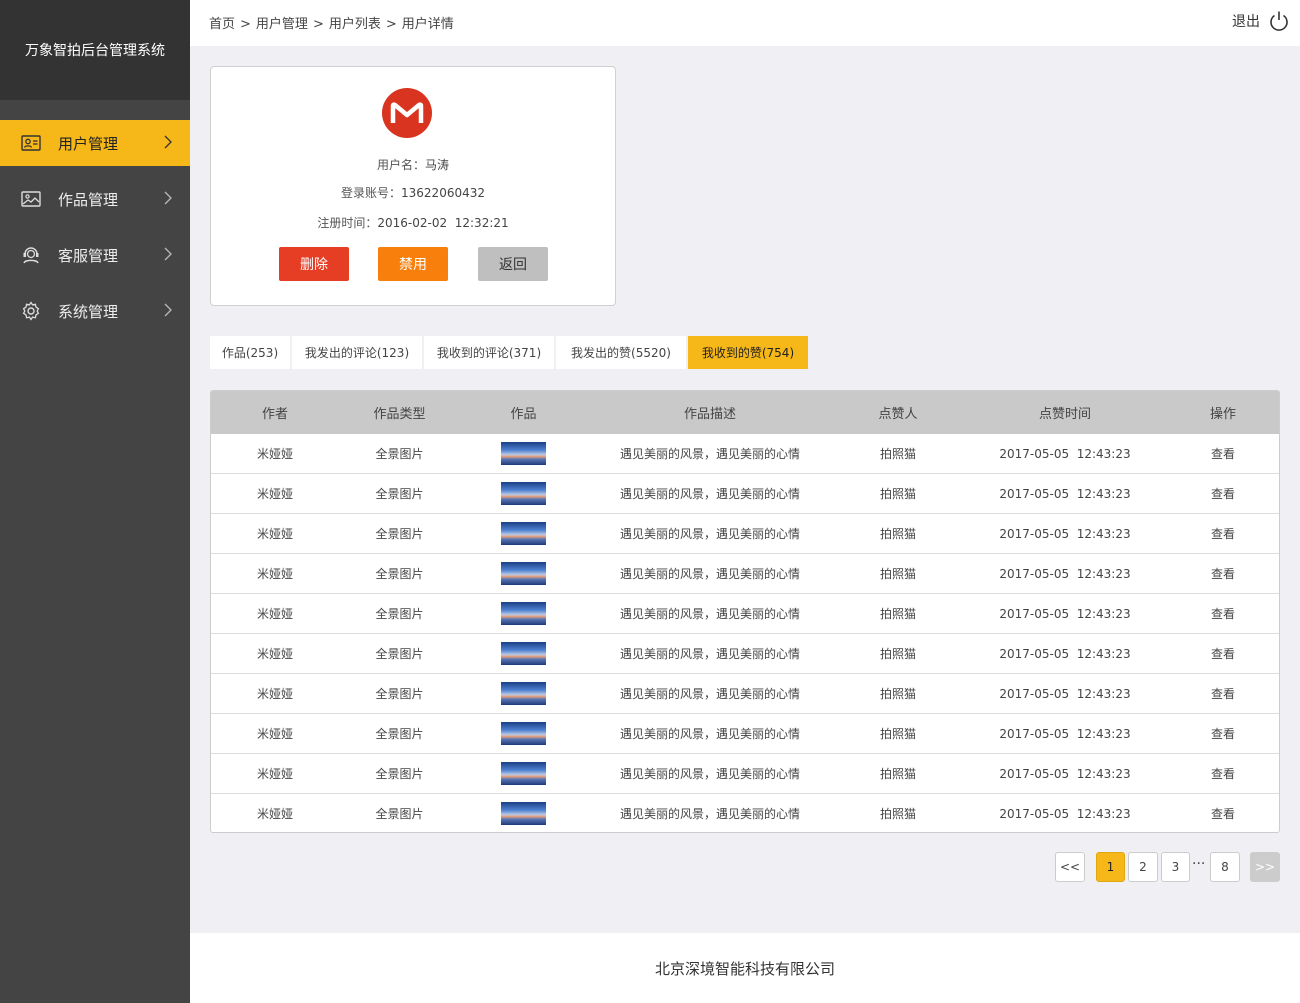  What do you see at coordinates (748, 352) in the screenshot?
I see `tab-received-likes: 我收到的赞(754)` at bounding box center [748, 352].